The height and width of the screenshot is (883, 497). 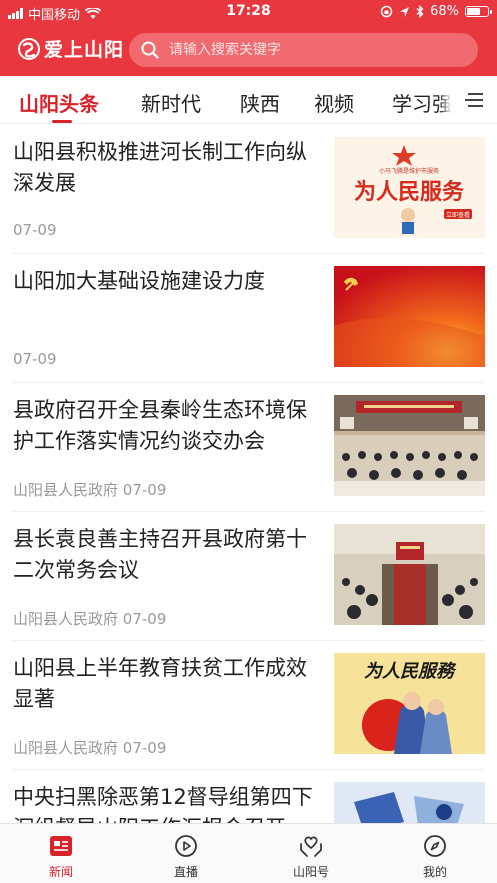 I want to click on list-item: 中央扫黑除恶第12督导组第四下沉组督导山阳工作汇报会召开, so click(x=248, y=796).